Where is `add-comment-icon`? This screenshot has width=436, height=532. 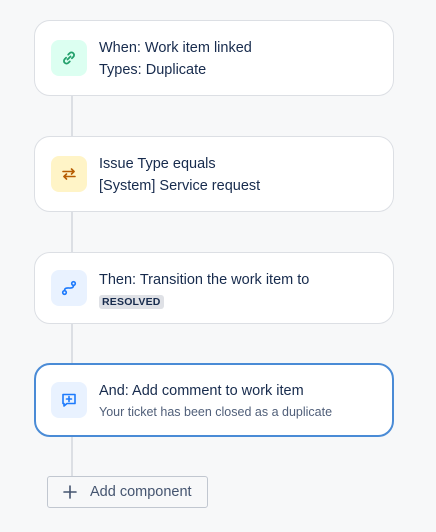
add-comment-icon is located at coordinates (69, 400).